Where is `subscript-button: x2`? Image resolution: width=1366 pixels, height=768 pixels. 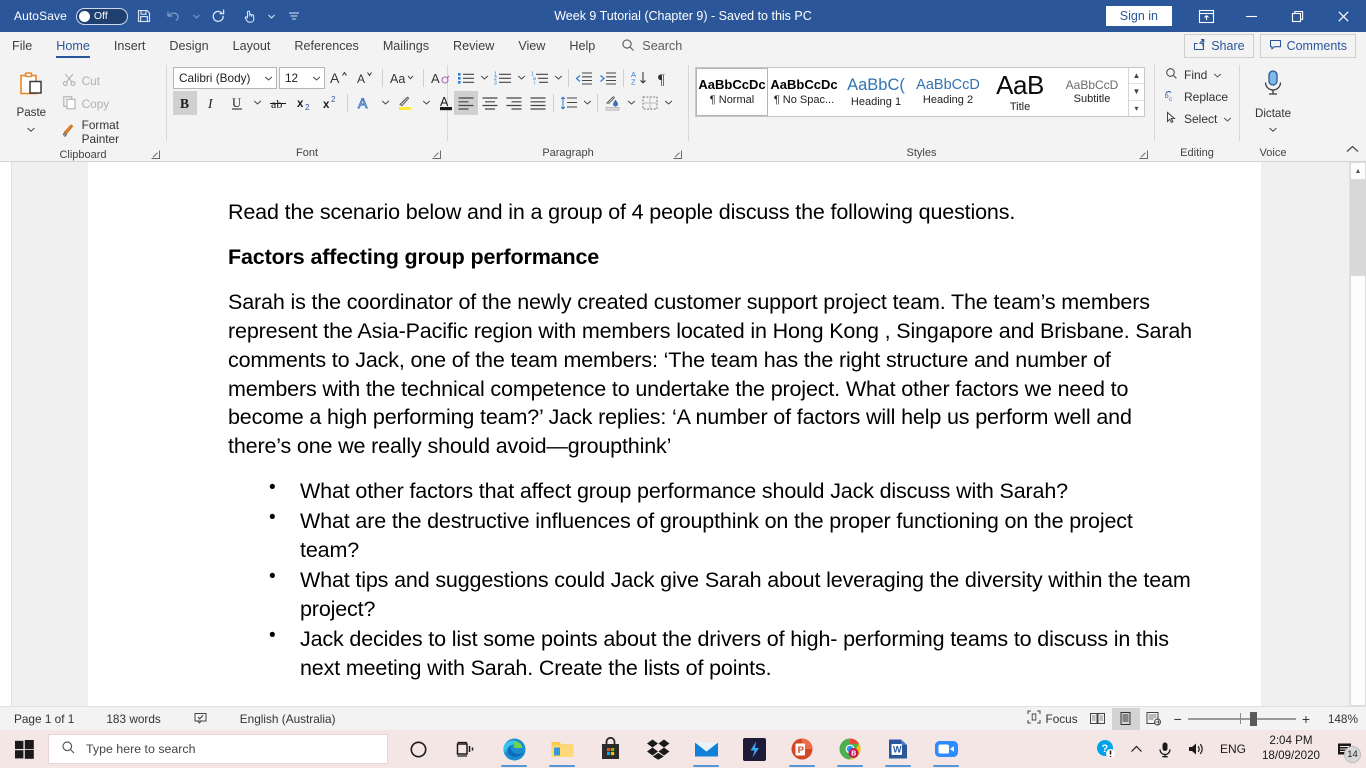 subscript-button: x2 is located at coordinates (304, 103).